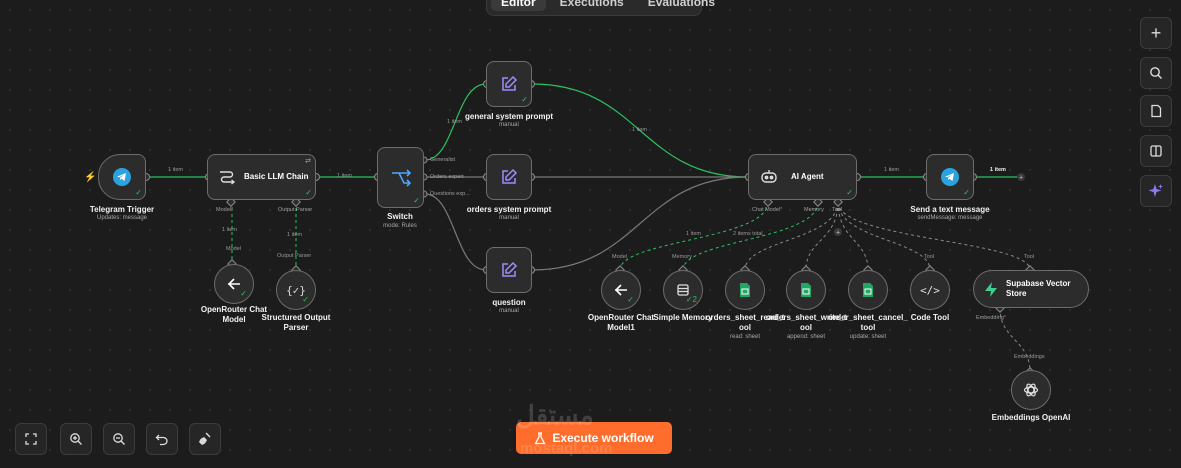 This screenshot has width=1181, height=468. What do you see at coordinates (950, 209) in the screenshot?
I see `send-text-message-title: Send a text message` at bounding box center [950, 209].